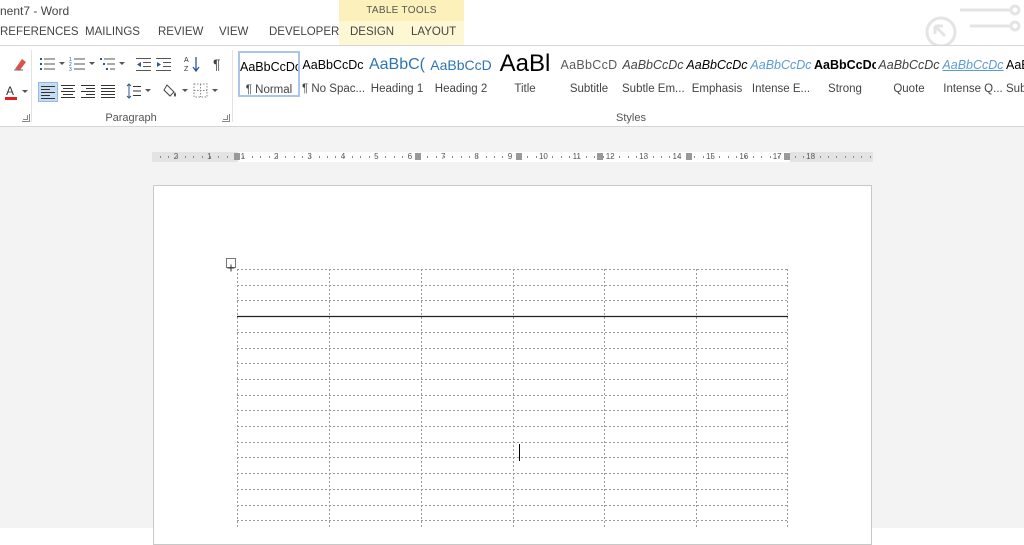 This screenshot has width=1024, height=545. Describe the element at coordinates (226, 118) in the screenshot. I see `paragraph-dialog-launcher-icon` at that location.